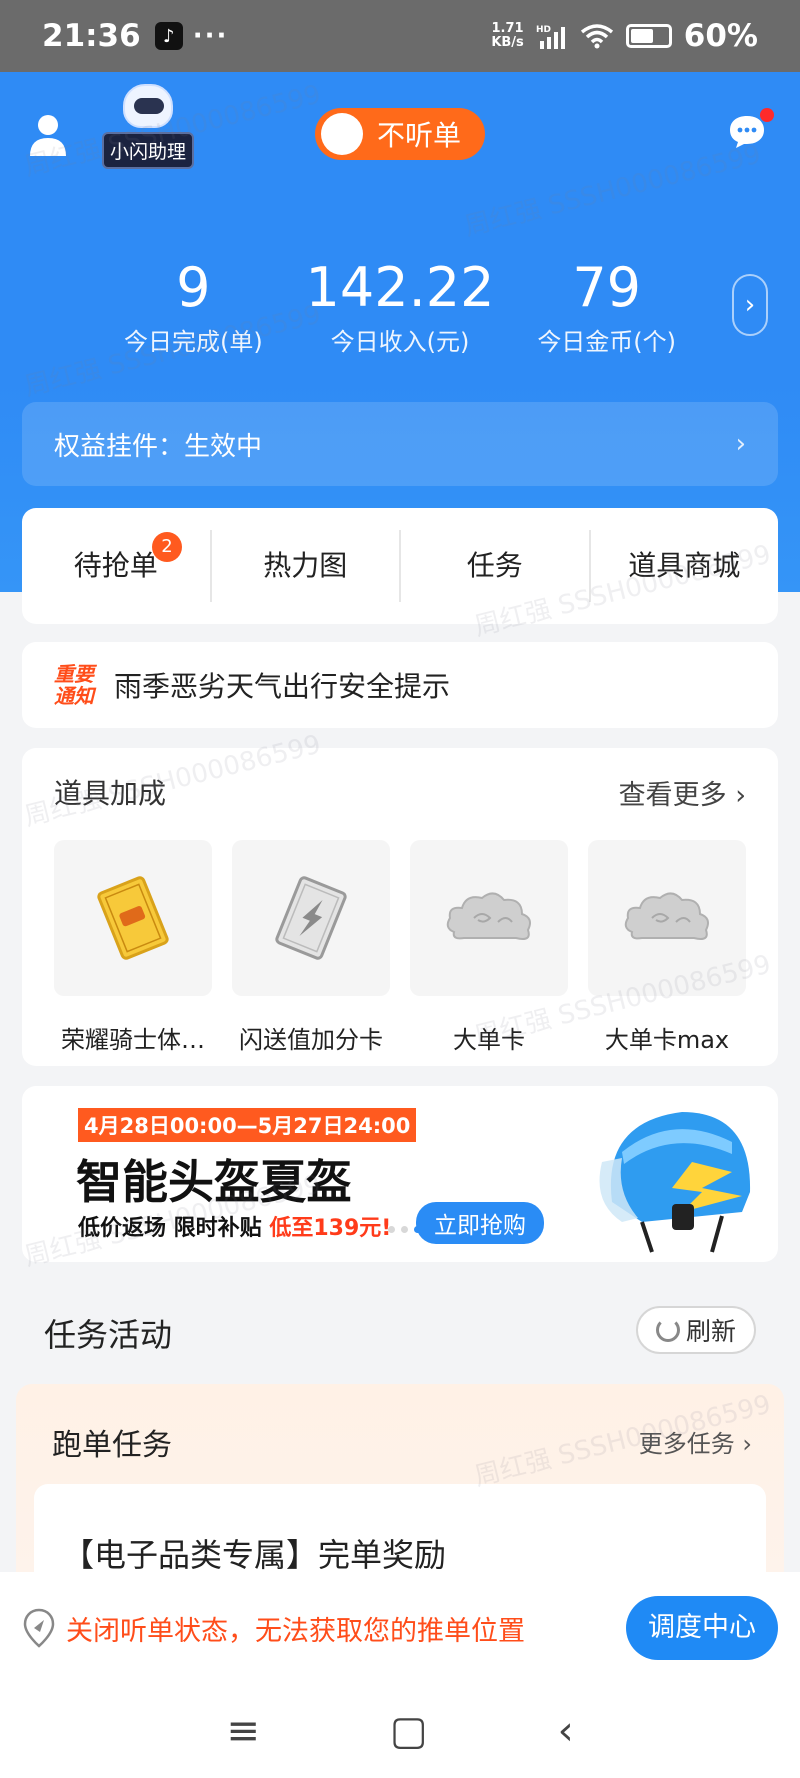 The image size is (800, 1778). Describe the element at coordinates (235, 1228) in the screenshot. I see `promo-subtitle: 低价返场 限时补贴 低至139元!` at that location.